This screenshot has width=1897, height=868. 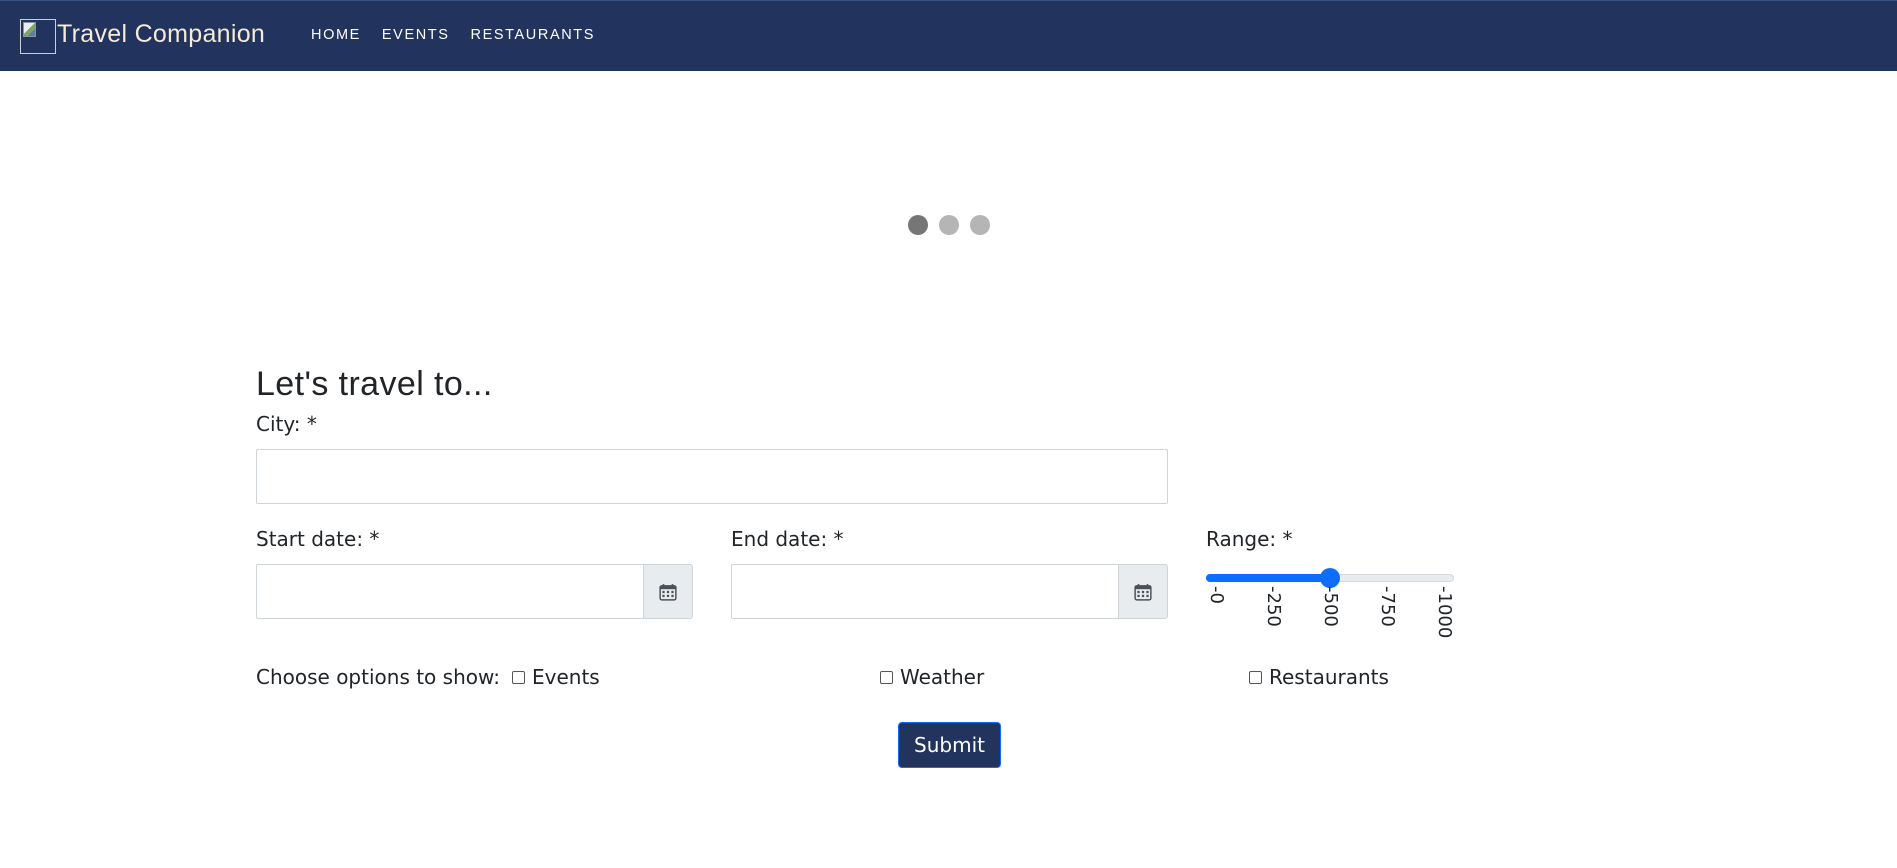 I want to click on option-restaurants: Restaurants, so click(x=1319, y=677).